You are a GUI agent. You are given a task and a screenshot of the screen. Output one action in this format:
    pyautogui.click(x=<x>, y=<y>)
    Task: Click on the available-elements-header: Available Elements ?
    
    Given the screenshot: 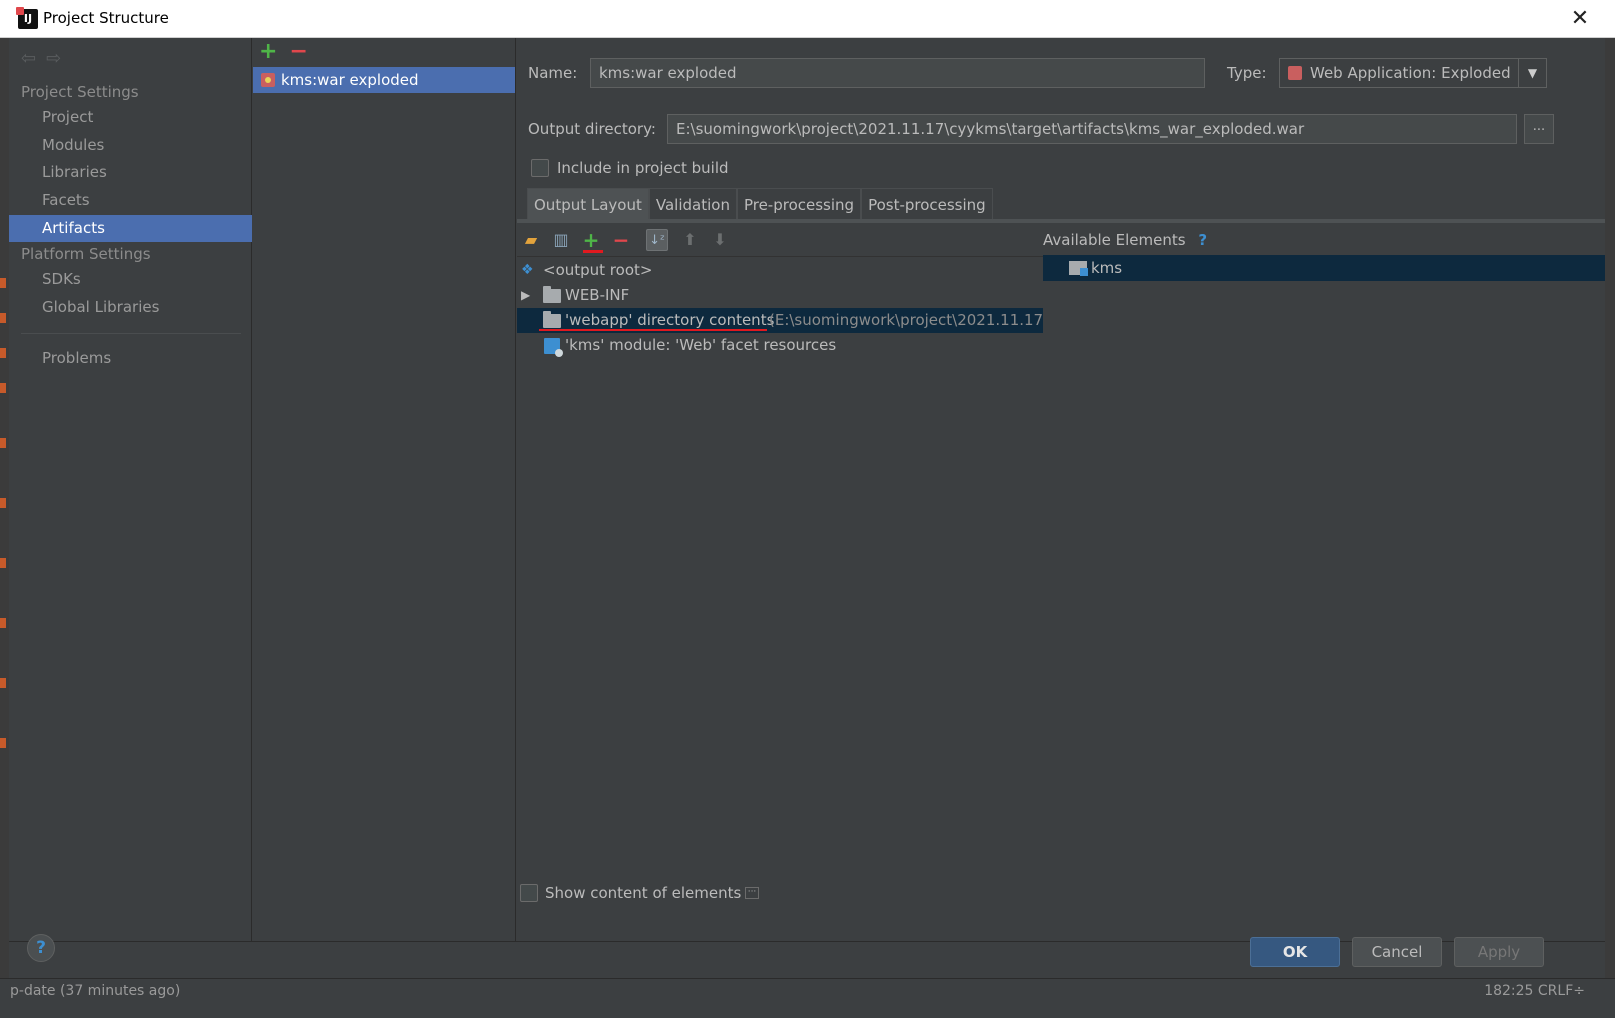 What is the action you would take?
    pyautogui.click(x=1324, y=240)
    